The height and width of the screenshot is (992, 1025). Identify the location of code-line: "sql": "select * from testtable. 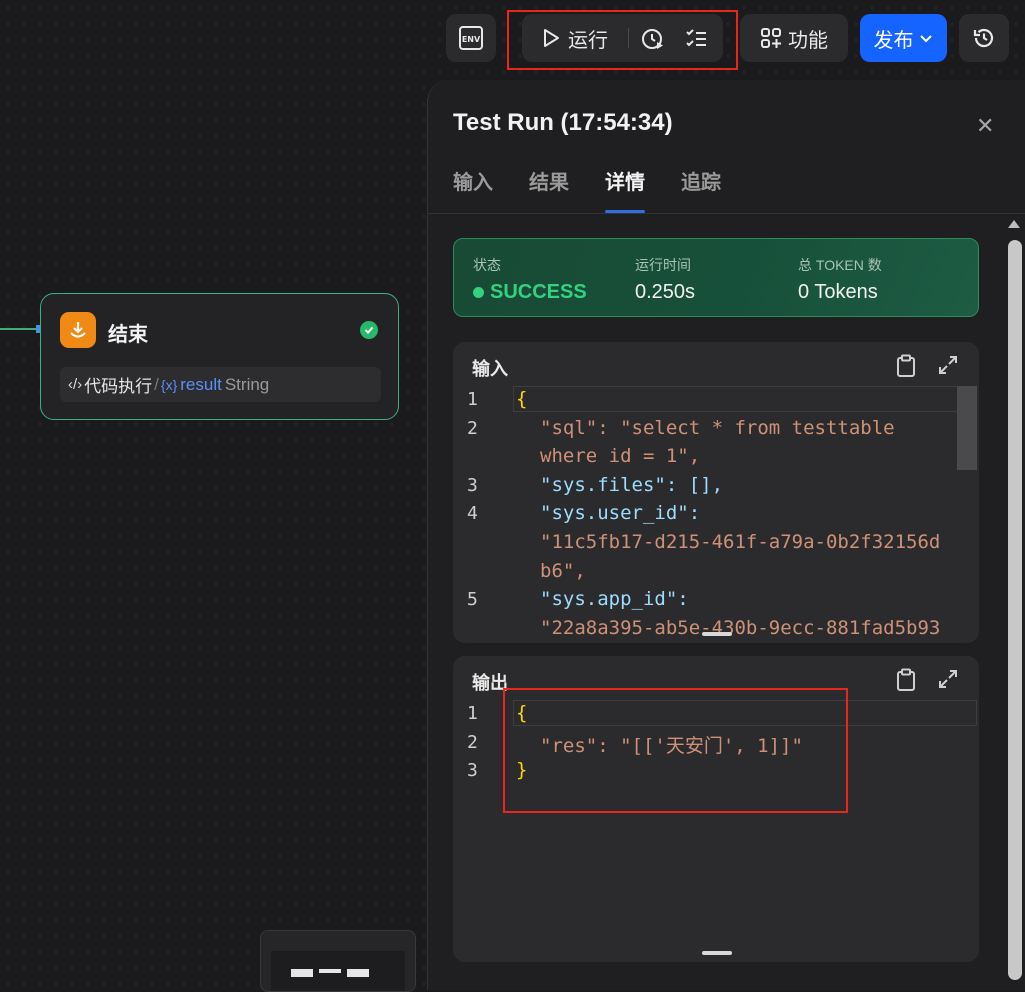
(717, 428).